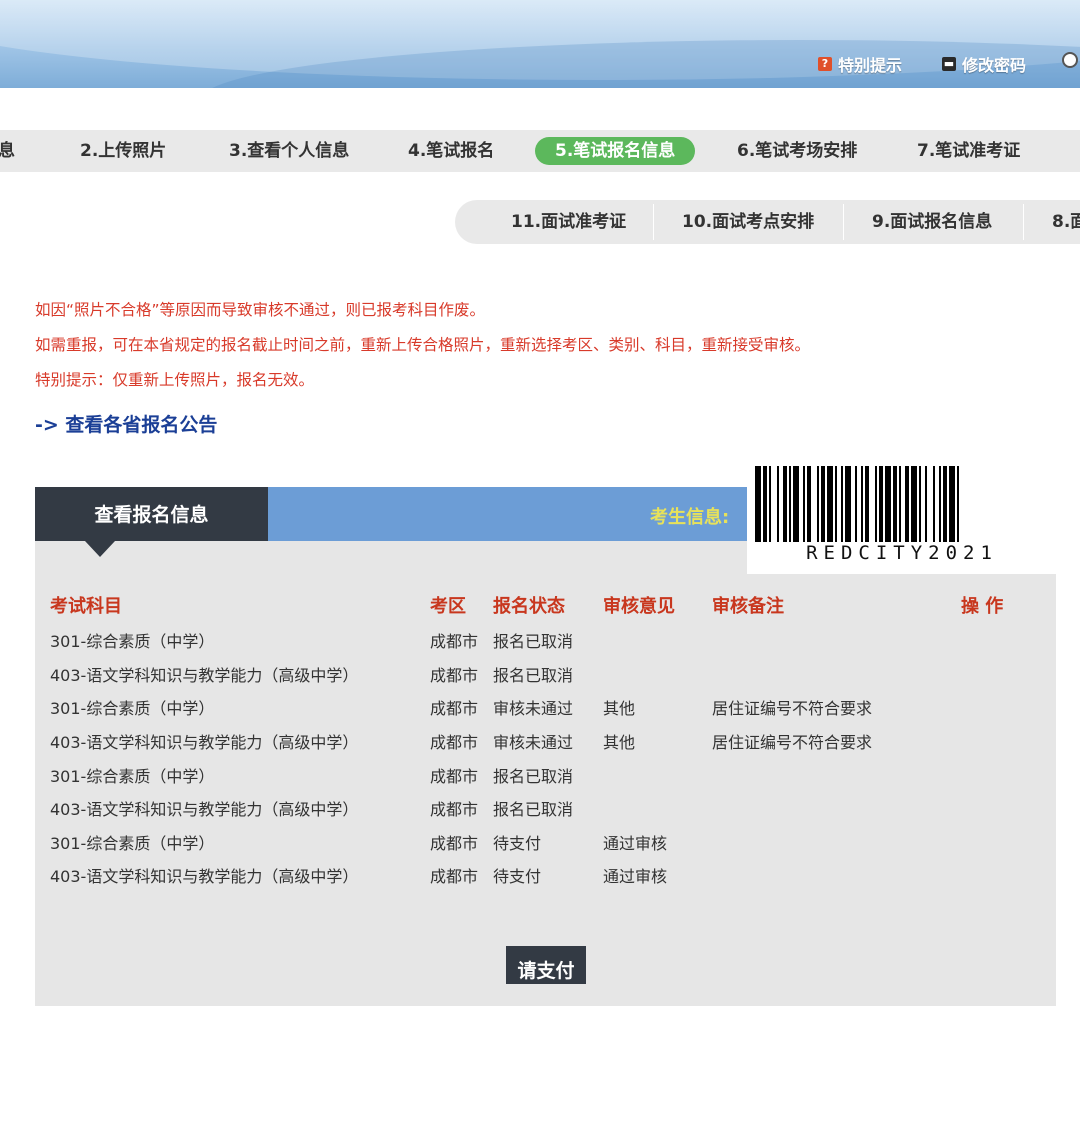  I want to click on pay-button: 请支付, so click(546, 965).